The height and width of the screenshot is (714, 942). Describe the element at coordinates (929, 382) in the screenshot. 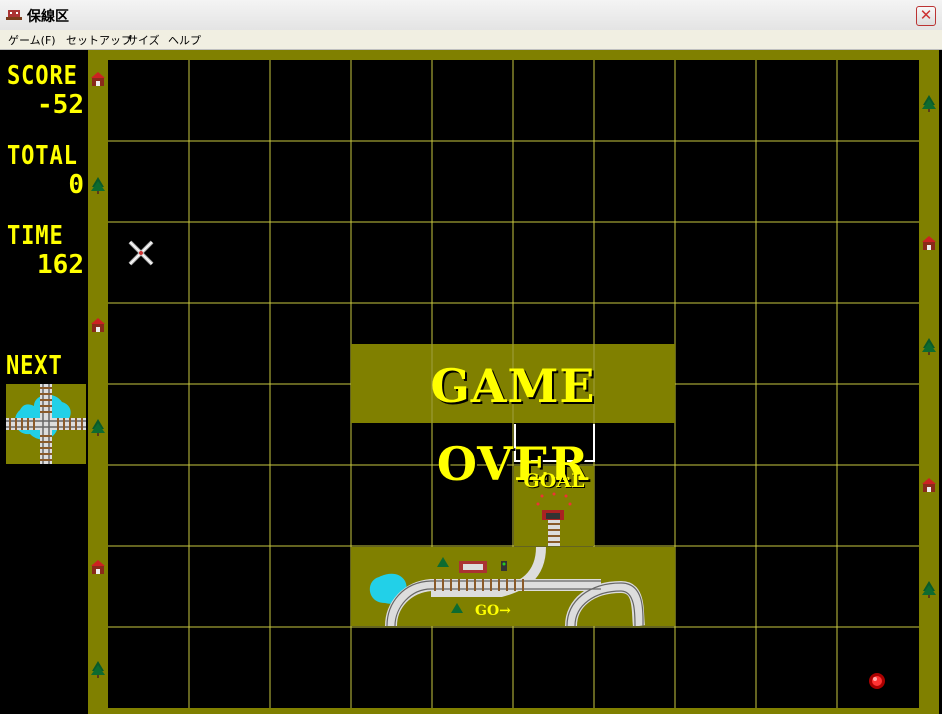

I see `board-border-right` at that location.